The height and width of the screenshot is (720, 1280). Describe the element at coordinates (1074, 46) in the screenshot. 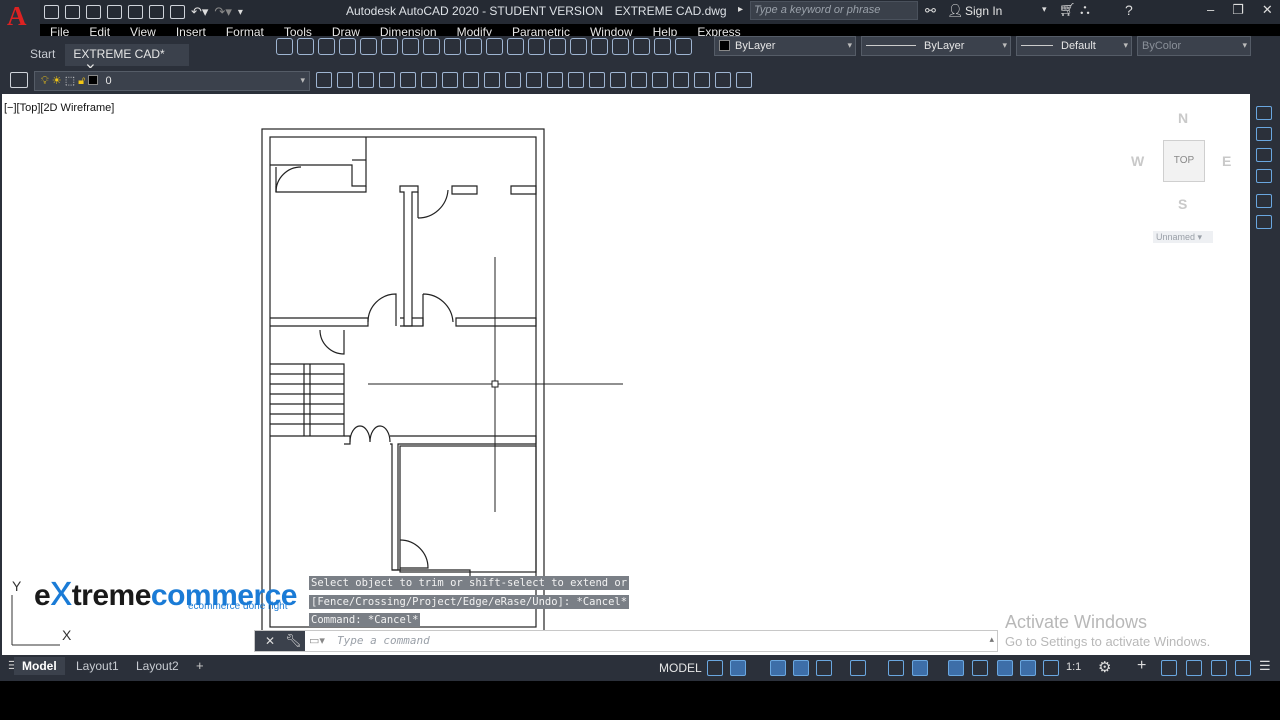

I see `lineweight-control: Default ▾` at that location.